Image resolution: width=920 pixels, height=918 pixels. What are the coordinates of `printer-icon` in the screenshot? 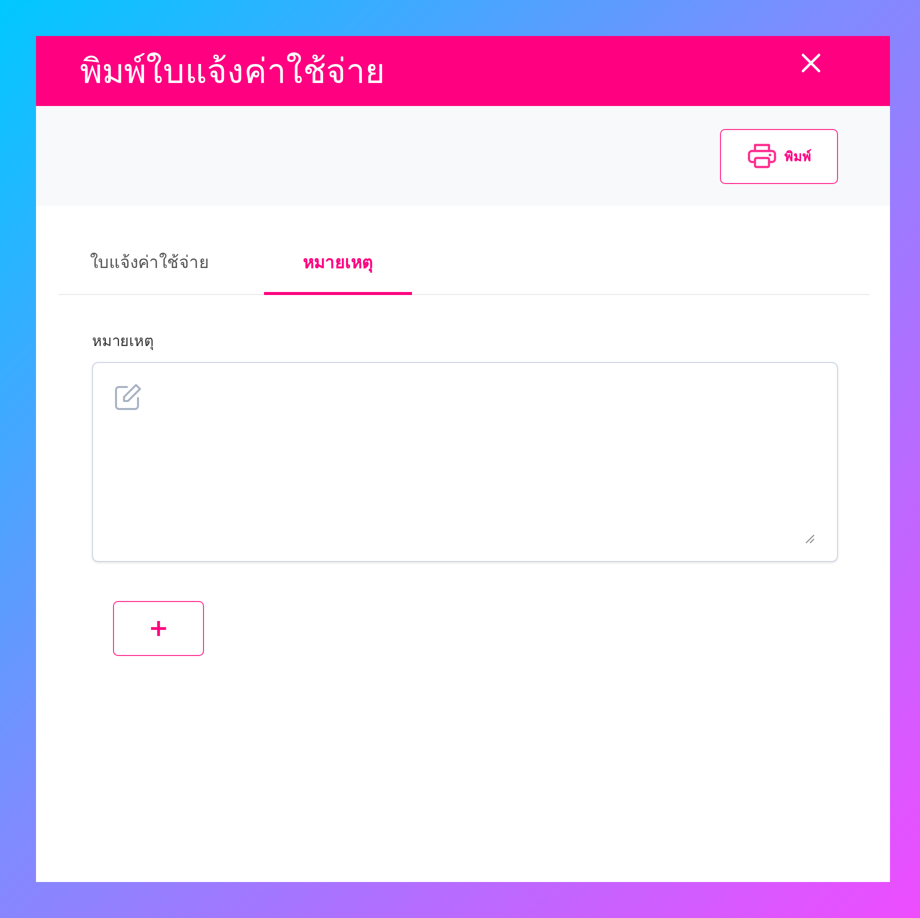 It's located at (761, 156).